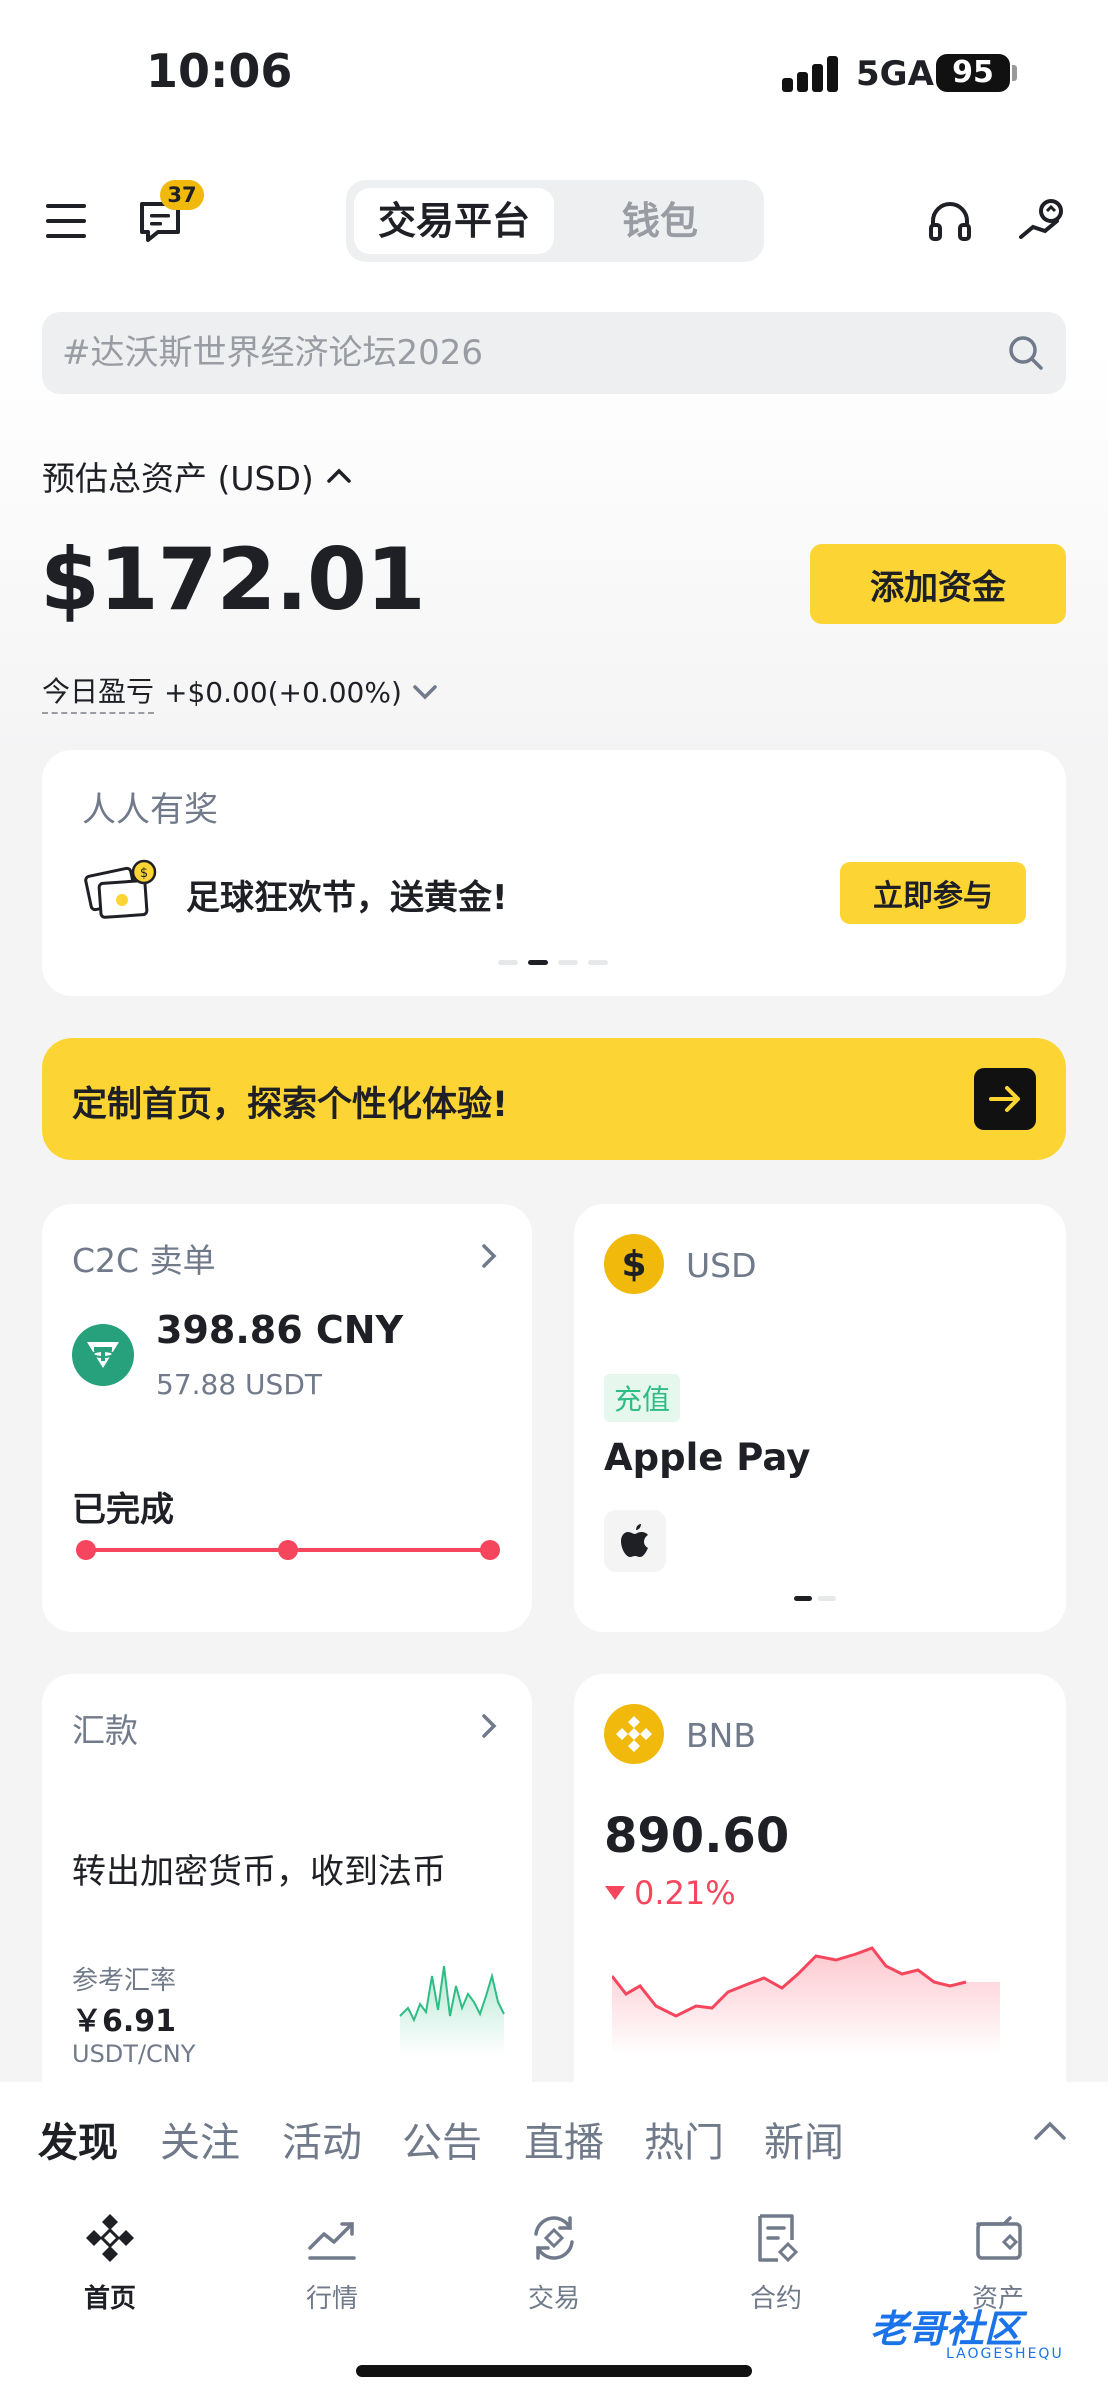  Describe the element at coordinates (103, 1355) in the screenshot. I see `tether-icon` at that location.